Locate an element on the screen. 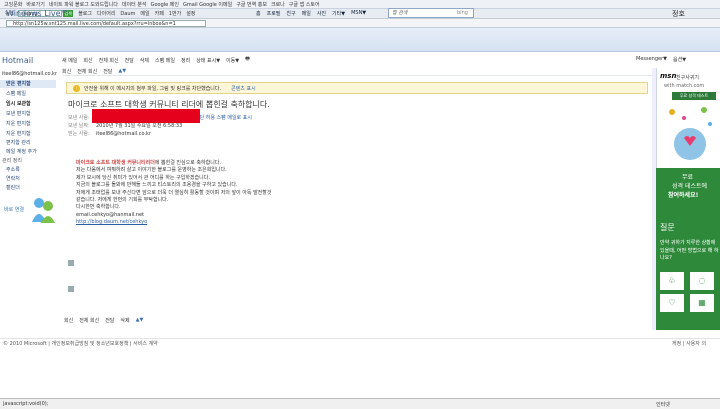 The image size is (720, 409). nav-photos: 사진 is located at coordinates (321, 13).